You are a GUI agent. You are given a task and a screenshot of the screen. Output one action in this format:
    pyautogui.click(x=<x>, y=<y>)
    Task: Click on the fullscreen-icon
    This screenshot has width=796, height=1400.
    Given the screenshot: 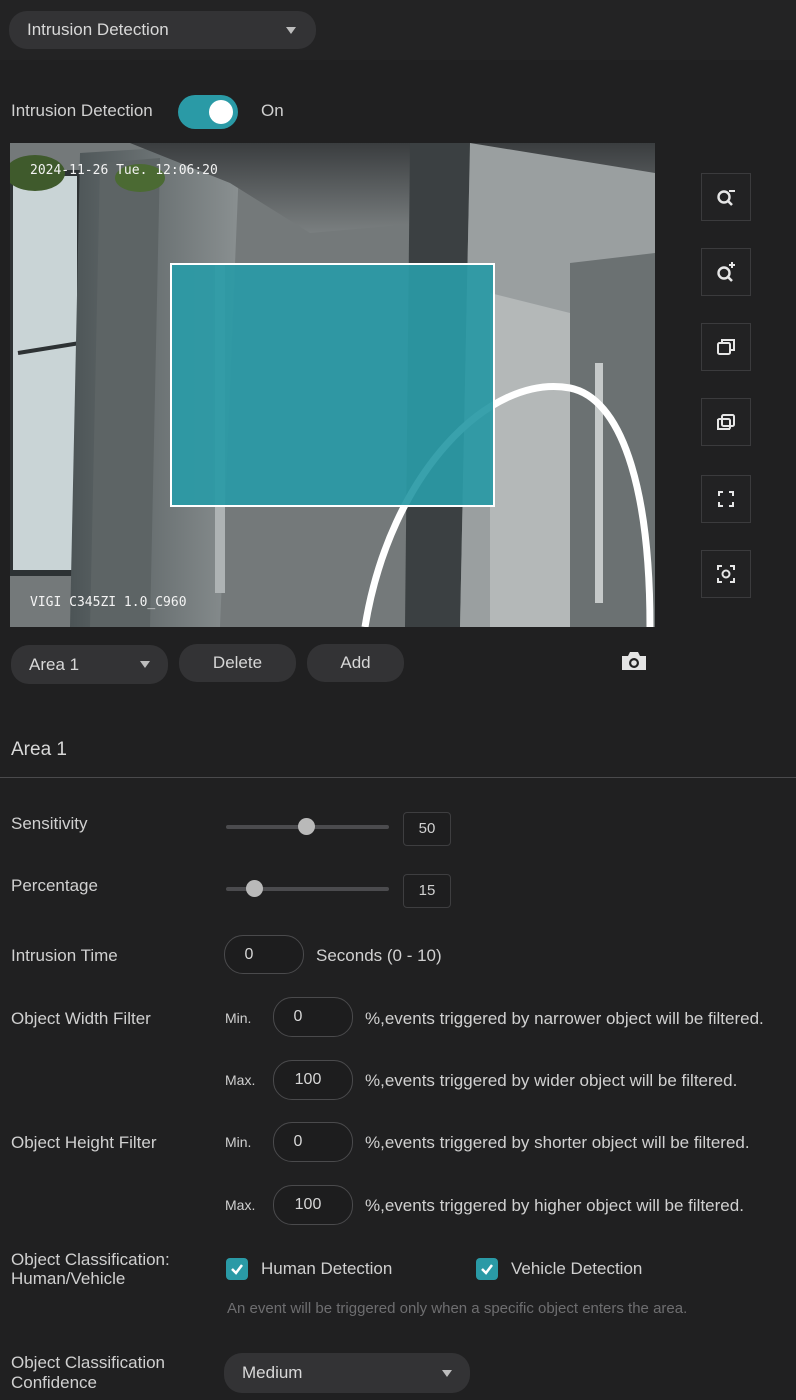 What is the action you would take?
    pyautogui.click(x=726, y=499)
    